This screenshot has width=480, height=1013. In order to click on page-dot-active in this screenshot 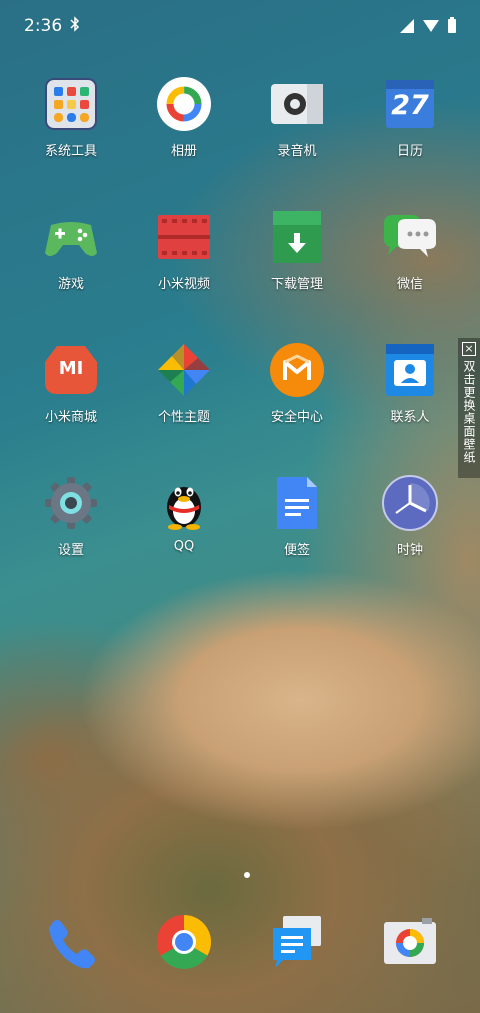, I will do `click(247, 875)`.